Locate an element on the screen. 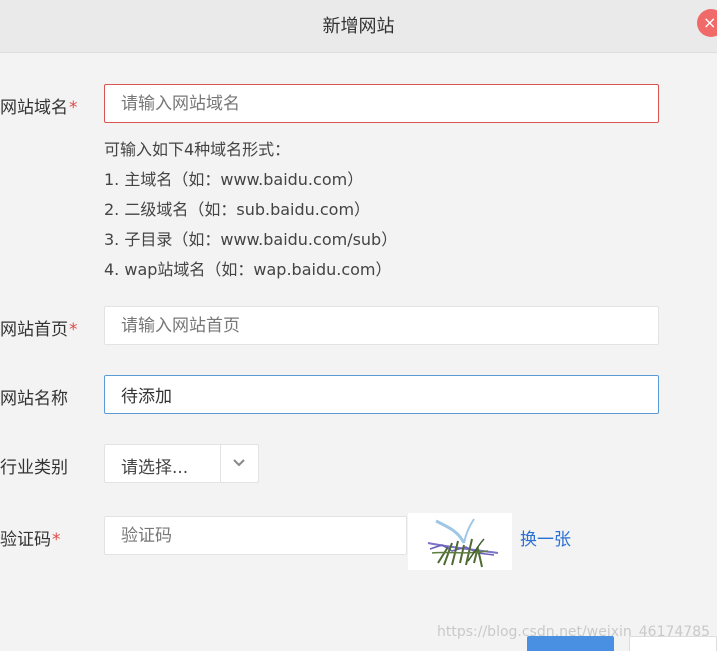 This screenshot has width=717, height=651. captcha-label: 验证码* is located at coordinates (30, 537).